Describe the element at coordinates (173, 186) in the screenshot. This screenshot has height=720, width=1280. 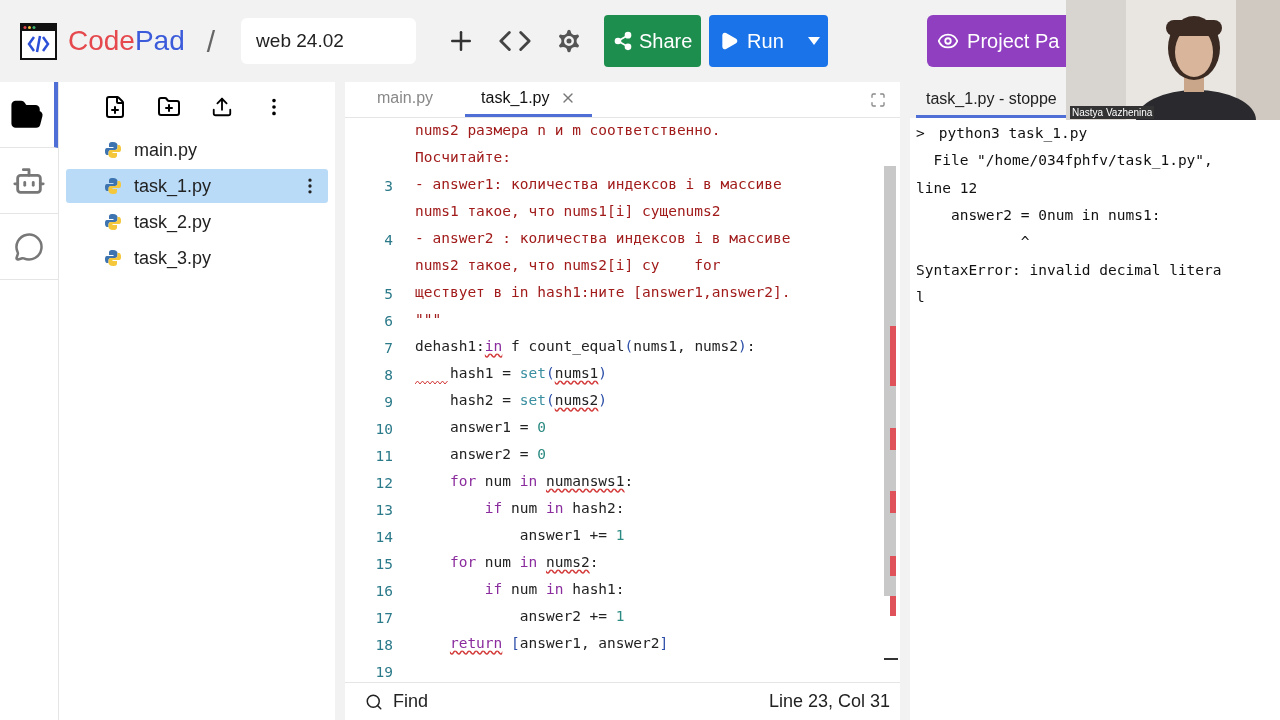
I see `file-name: task_1.py` at that location.